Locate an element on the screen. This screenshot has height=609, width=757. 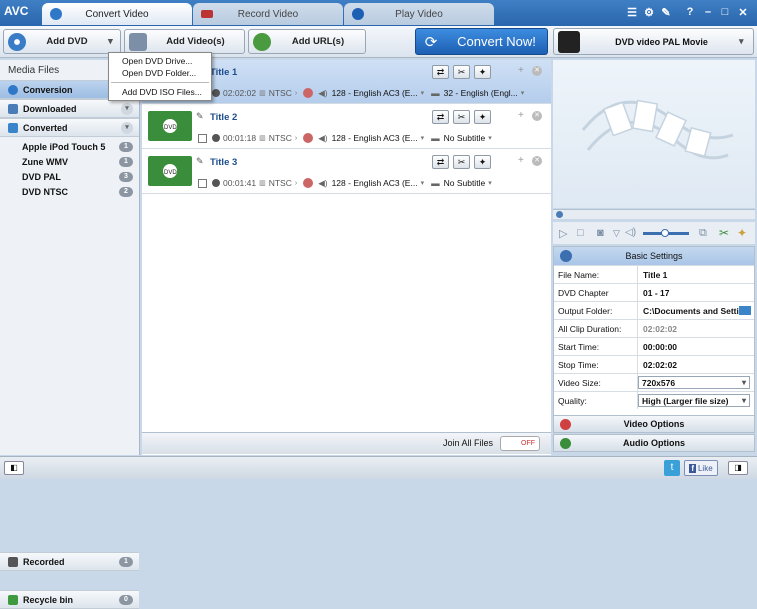
snapshot-icon: ◙ is located at coordinates (600, 233).